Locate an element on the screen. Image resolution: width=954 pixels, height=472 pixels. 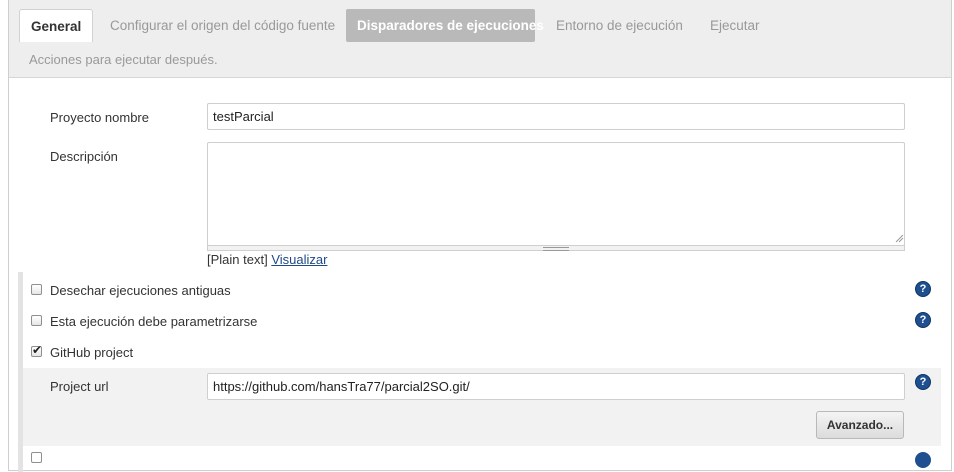
discard-old-builds-checkbox is located at coordinates (36, 289).